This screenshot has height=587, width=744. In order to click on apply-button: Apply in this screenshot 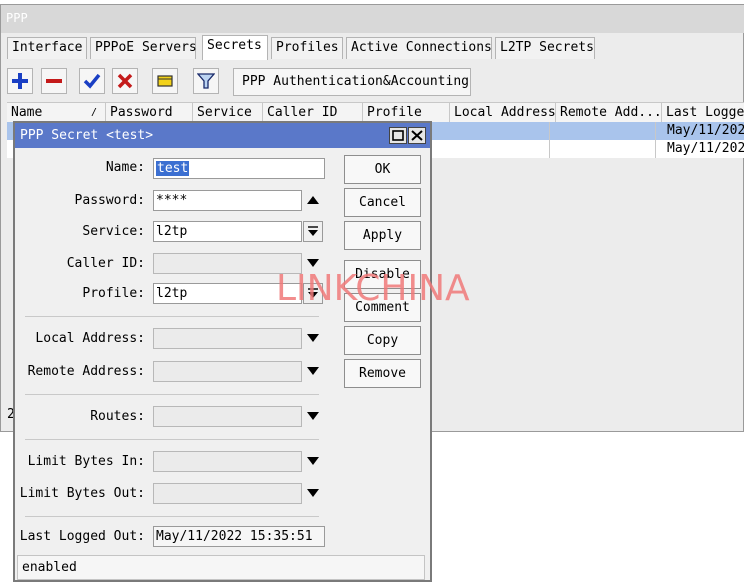, I will do `click(382, 235)`.